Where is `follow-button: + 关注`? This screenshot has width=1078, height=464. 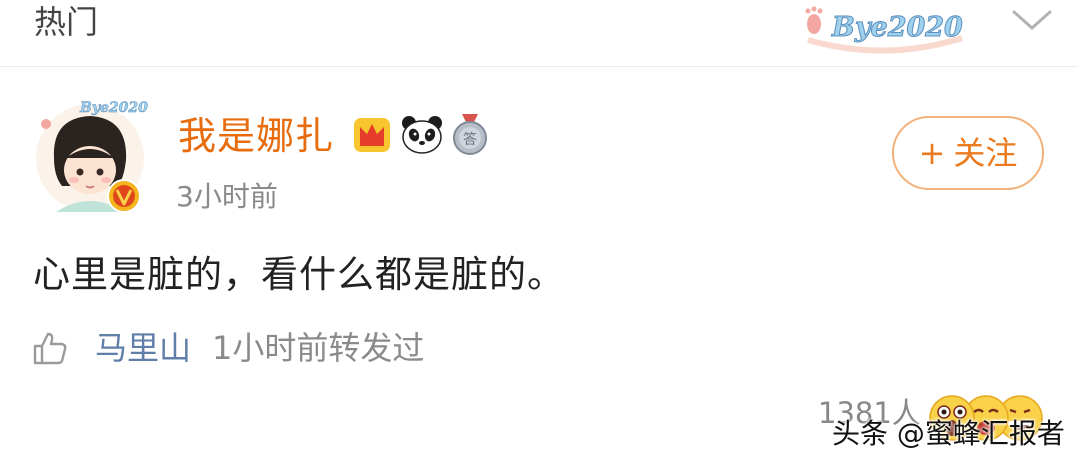
follow-button: + 关注 is located at coordinates (968, 153).